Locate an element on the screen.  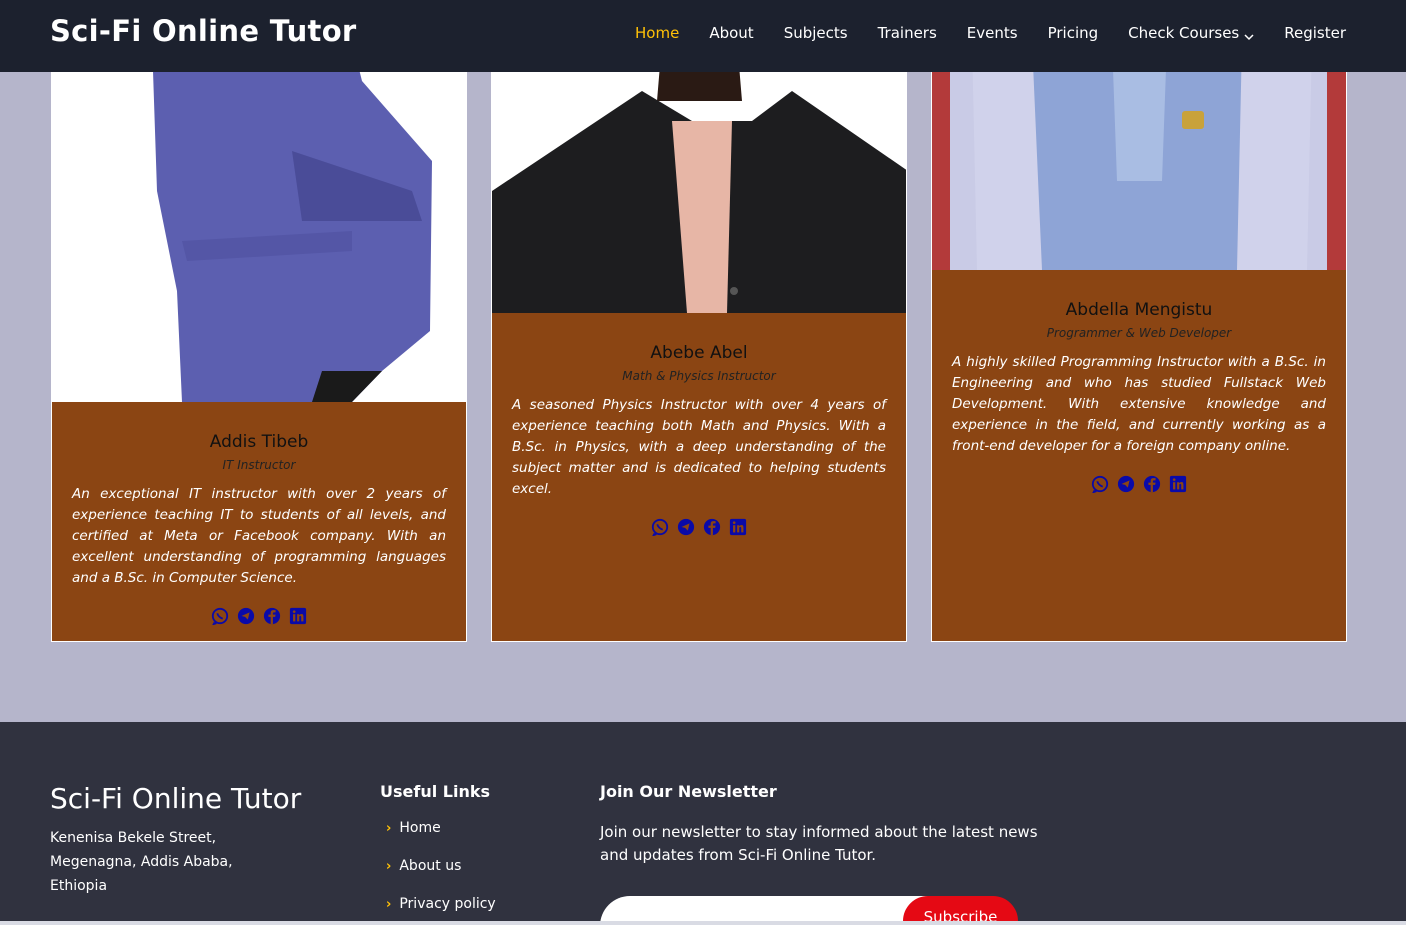
footer-link-label: Home is located at coordinates (420, 828).